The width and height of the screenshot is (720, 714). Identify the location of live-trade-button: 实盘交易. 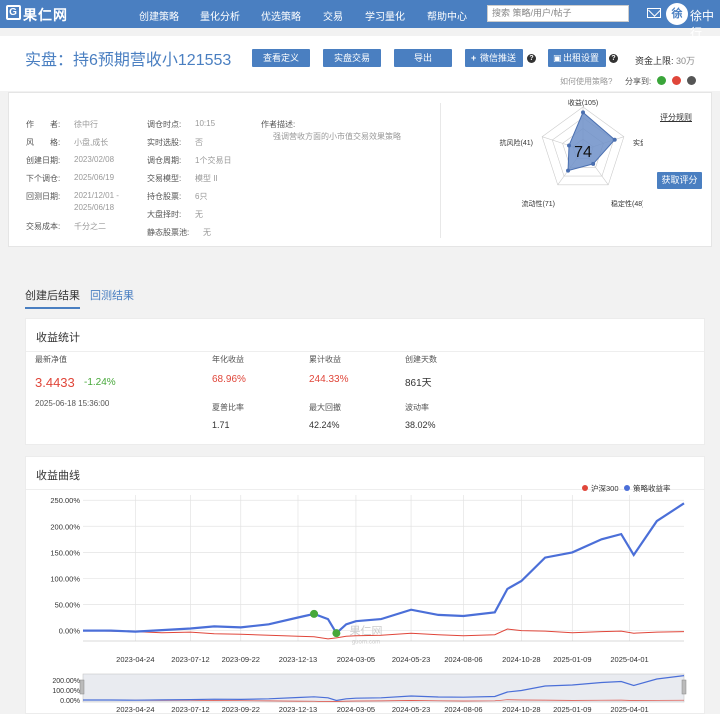
(352, 58).